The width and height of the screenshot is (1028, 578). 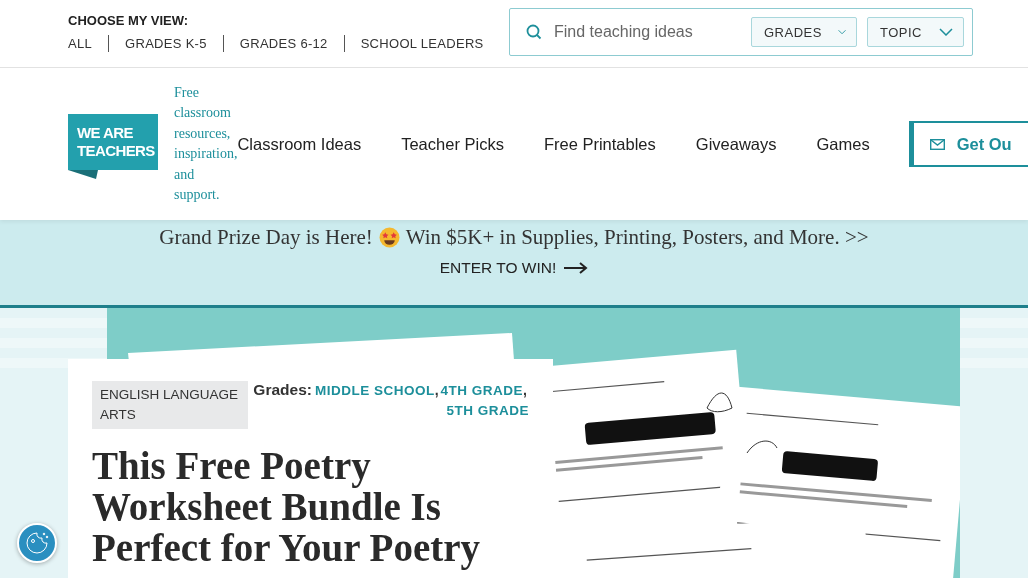 I want to click on cookie-icon, so click(x=37, y=543).